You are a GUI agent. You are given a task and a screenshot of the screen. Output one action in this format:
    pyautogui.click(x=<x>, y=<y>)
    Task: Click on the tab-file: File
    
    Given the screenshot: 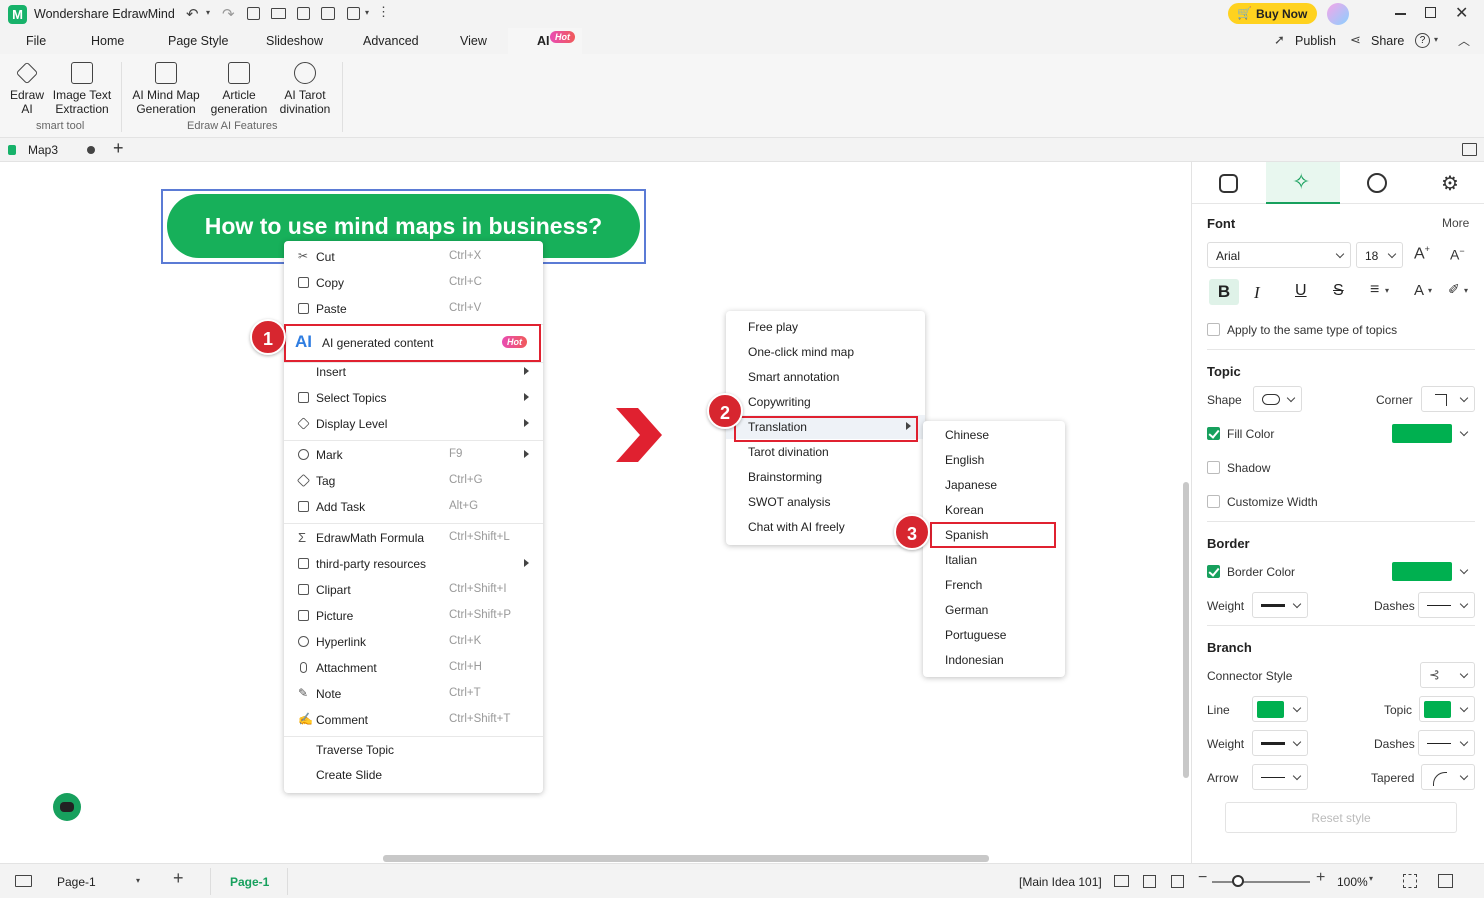 What is the action you would take?
    pyautogui.click(x=36, y=41)
    